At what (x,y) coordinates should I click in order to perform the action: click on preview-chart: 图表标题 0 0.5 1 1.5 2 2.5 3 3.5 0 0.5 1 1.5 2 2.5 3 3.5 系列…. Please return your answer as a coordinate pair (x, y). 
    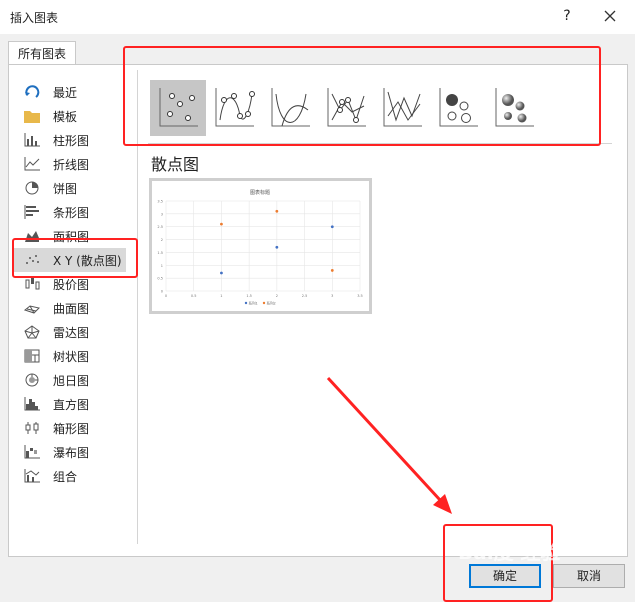
    Looking at the image, I should click on (260, 247).